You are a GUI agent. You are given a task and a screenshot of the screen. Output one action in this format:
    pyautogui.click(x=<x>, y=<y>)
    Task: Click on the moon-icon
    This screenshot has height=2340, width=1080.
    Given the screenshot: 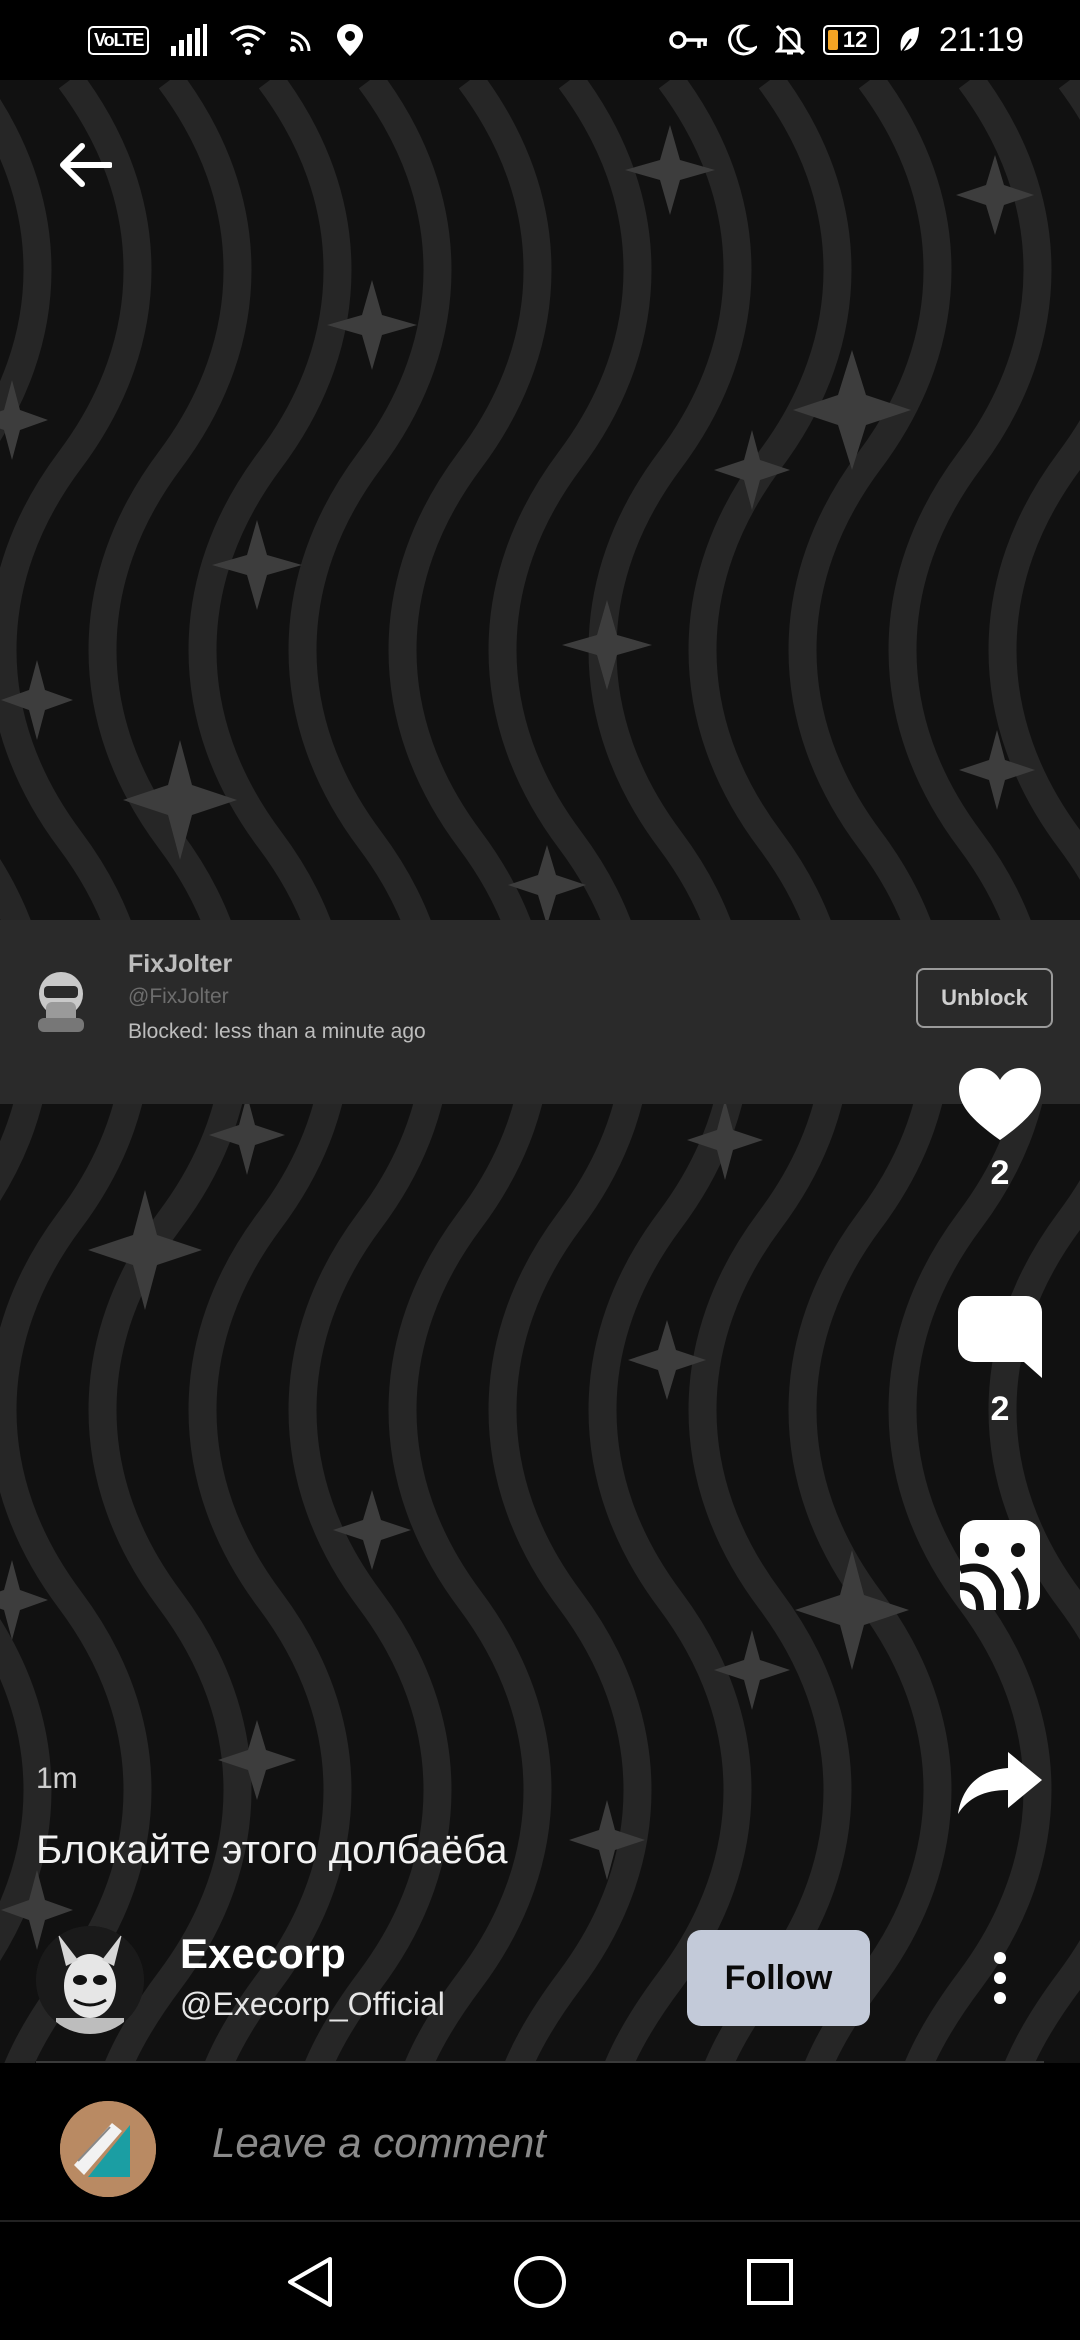 What is the action you would take?
    pyautogui.click(x=742, y=40)
    